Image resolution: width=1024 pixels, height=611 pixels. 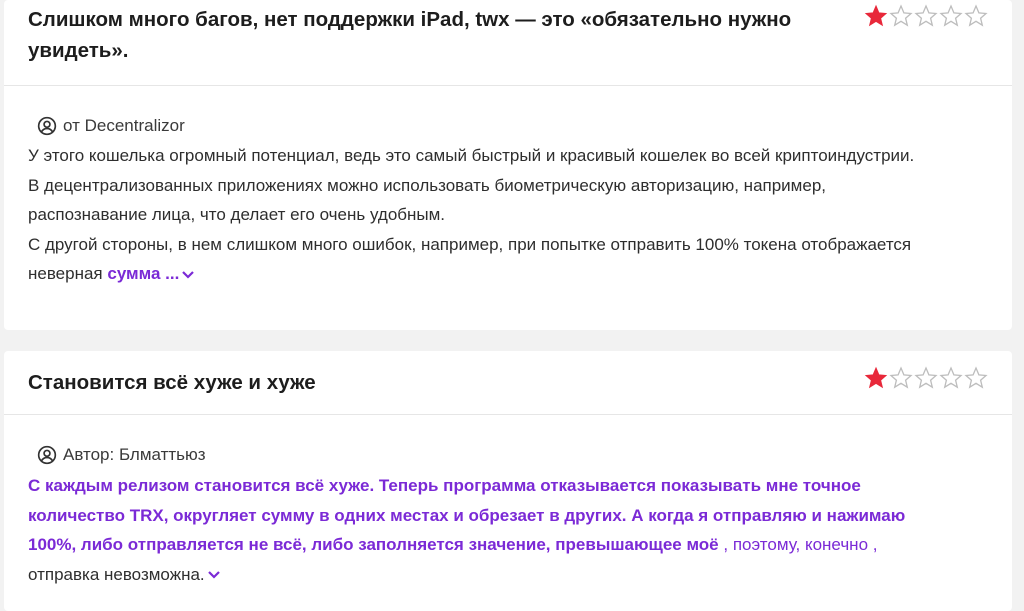 I want to click on review-author: от Decentralizor, so click(x=111, y=126).